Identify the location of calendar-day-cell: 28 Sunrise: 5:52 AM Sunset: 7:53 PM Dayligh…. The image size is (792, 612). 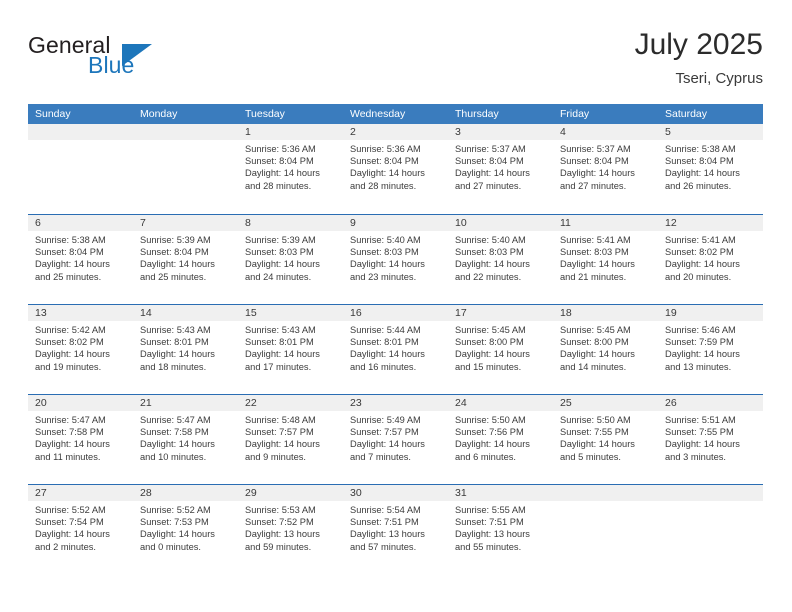
(185, 529).